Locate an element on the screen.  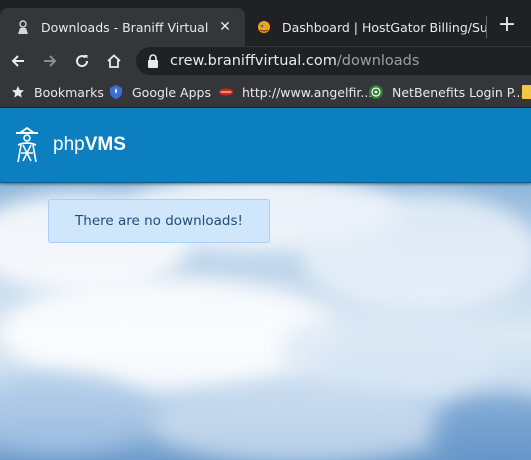
no-downloads-alert: There are no downloads! is located at coordinates (159, 221).